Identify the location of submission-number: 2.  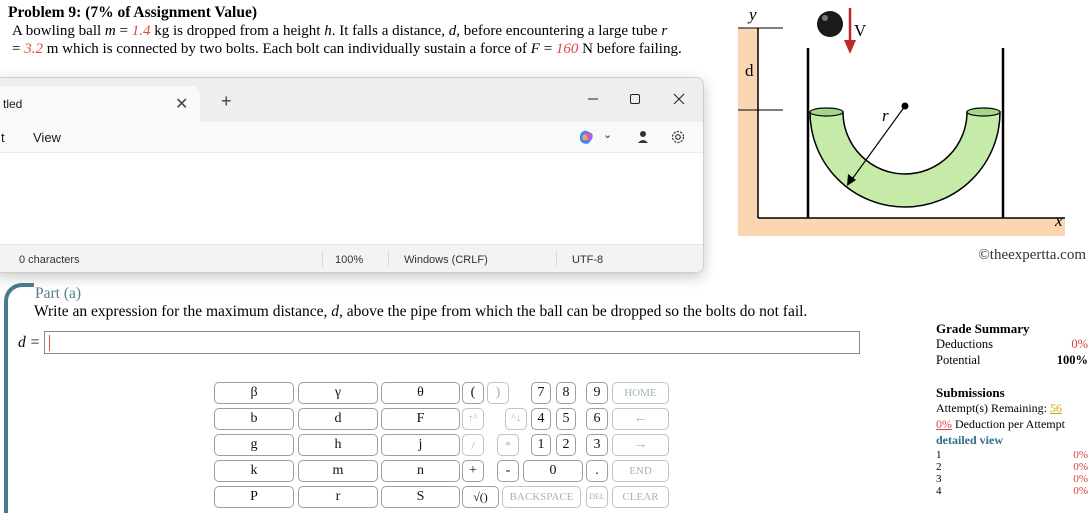
(939, 467).